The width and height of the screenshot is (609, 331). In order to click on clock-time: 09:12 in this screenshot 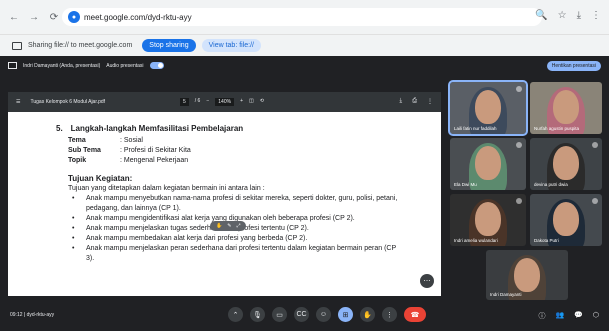, I will do `click(16, 315)`.